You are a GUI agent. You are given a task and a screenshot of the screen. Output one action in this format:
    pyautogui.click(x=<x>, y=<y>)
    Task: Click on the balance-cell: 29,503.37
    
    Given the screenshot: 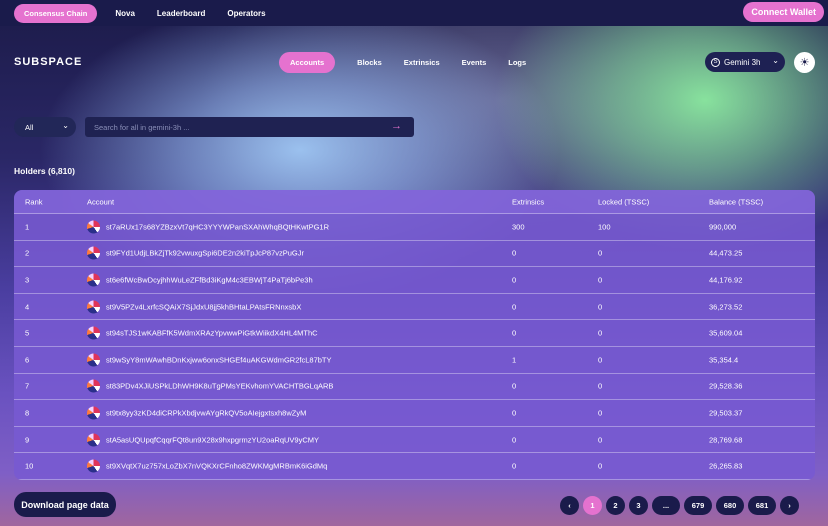 What is the action you would take?
    pyautogui.click(x=726, y=413)
    